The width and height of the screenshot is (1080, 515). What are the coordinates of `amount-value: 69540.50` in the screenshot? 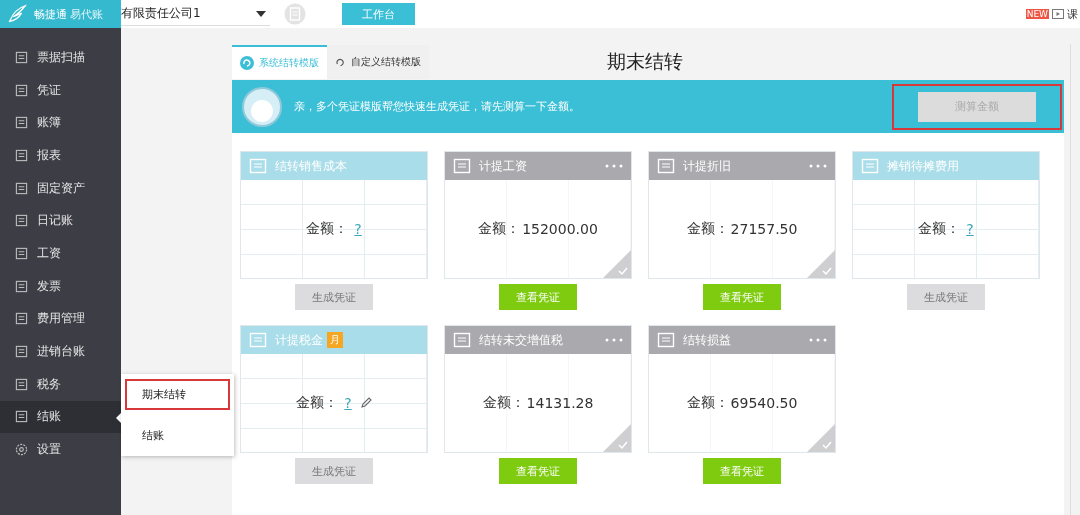 It's located at (764, 403).